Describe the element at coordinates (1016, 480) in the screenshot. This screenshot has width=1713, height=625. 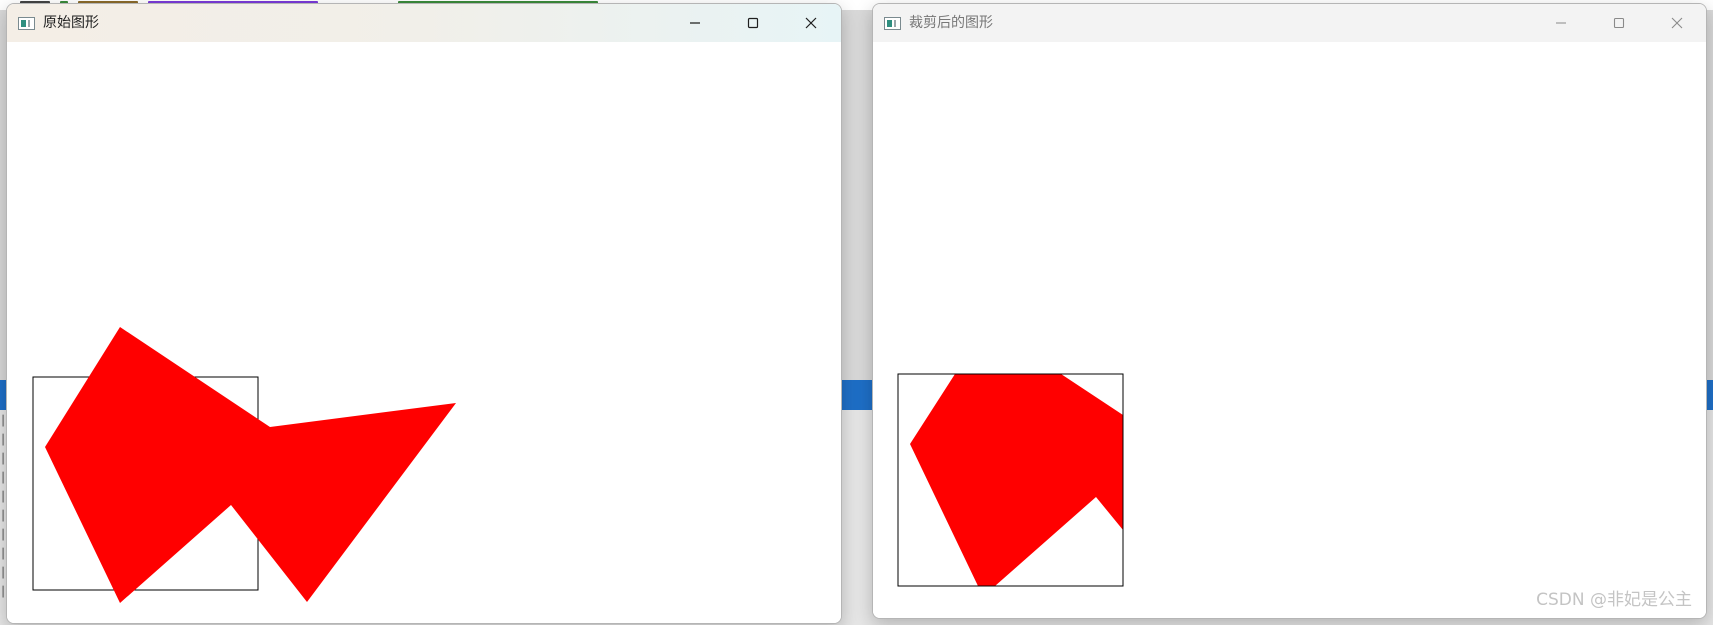
I see `clipped-polygon` at that location.